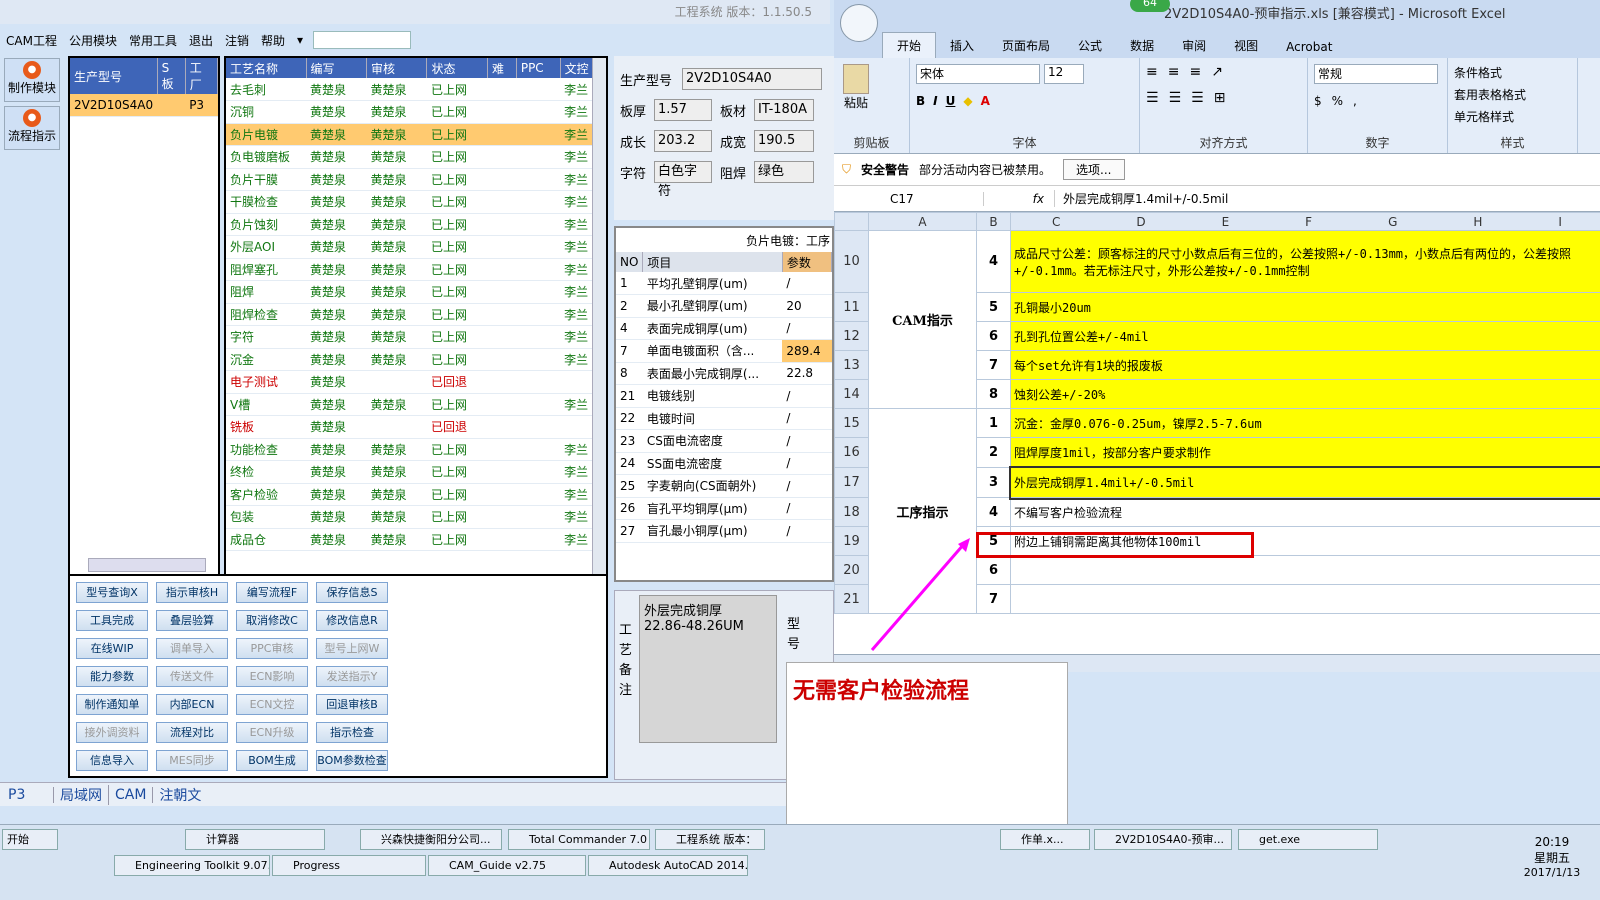 The image size is (1600, 900). What do you see at coordinates (1376, 74) in the screenshot?
I see `number-format-box: 常规` at bounding box center [1376, 74].